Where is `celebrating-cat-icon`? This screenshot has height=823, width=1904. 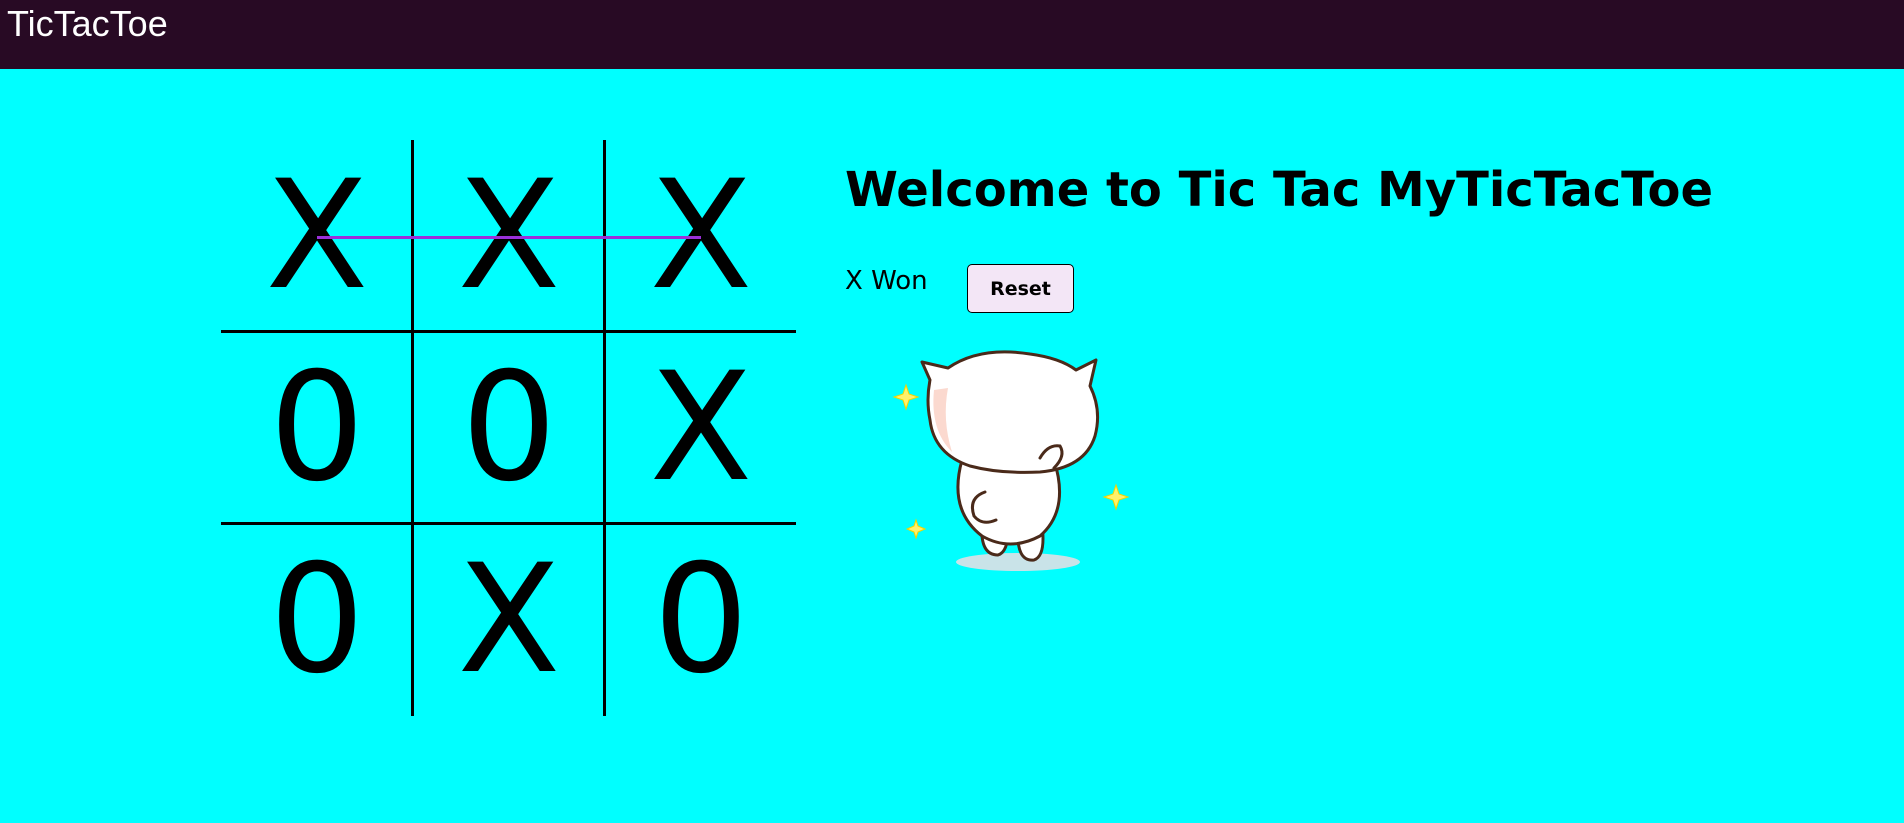
celebrating-cat-icon is located at coordinates (1015, 457).